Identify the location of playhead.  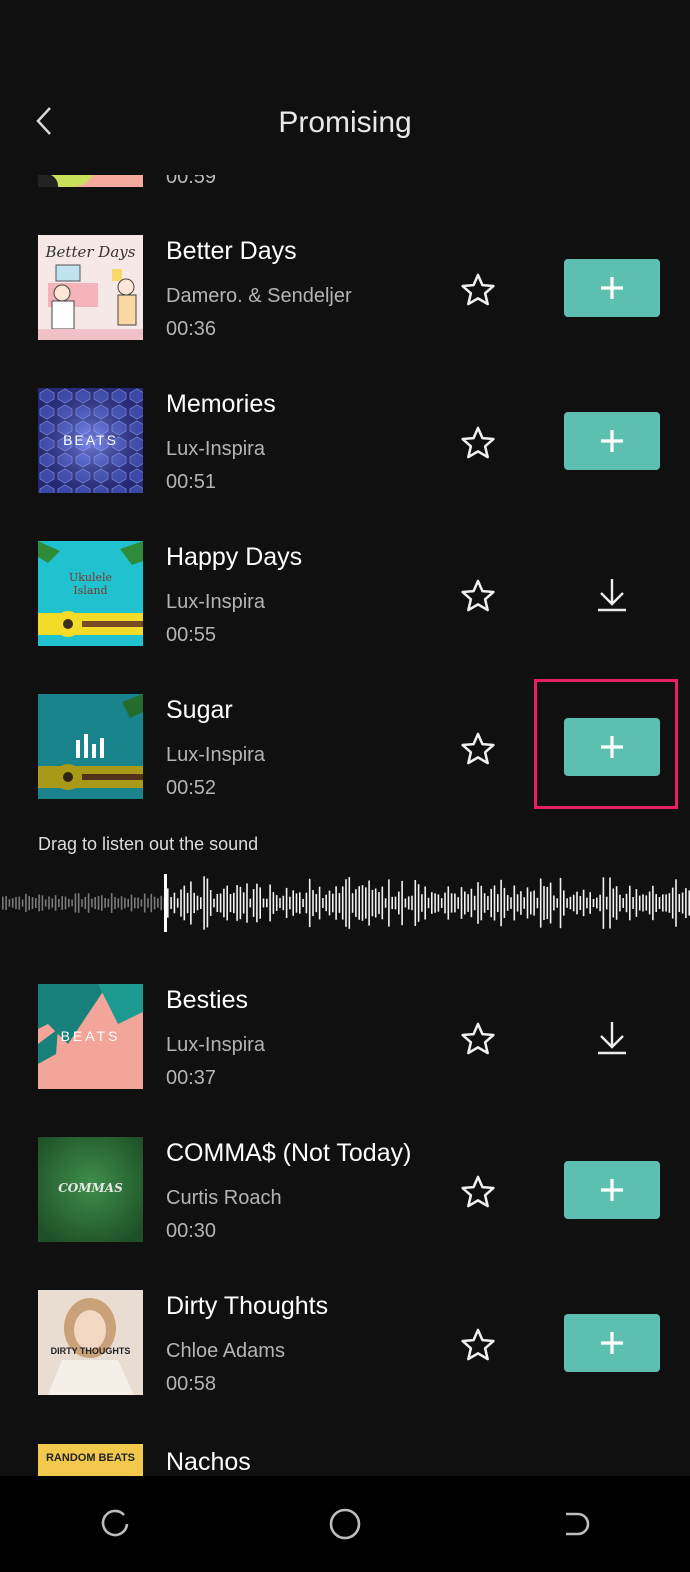
(165, 903).